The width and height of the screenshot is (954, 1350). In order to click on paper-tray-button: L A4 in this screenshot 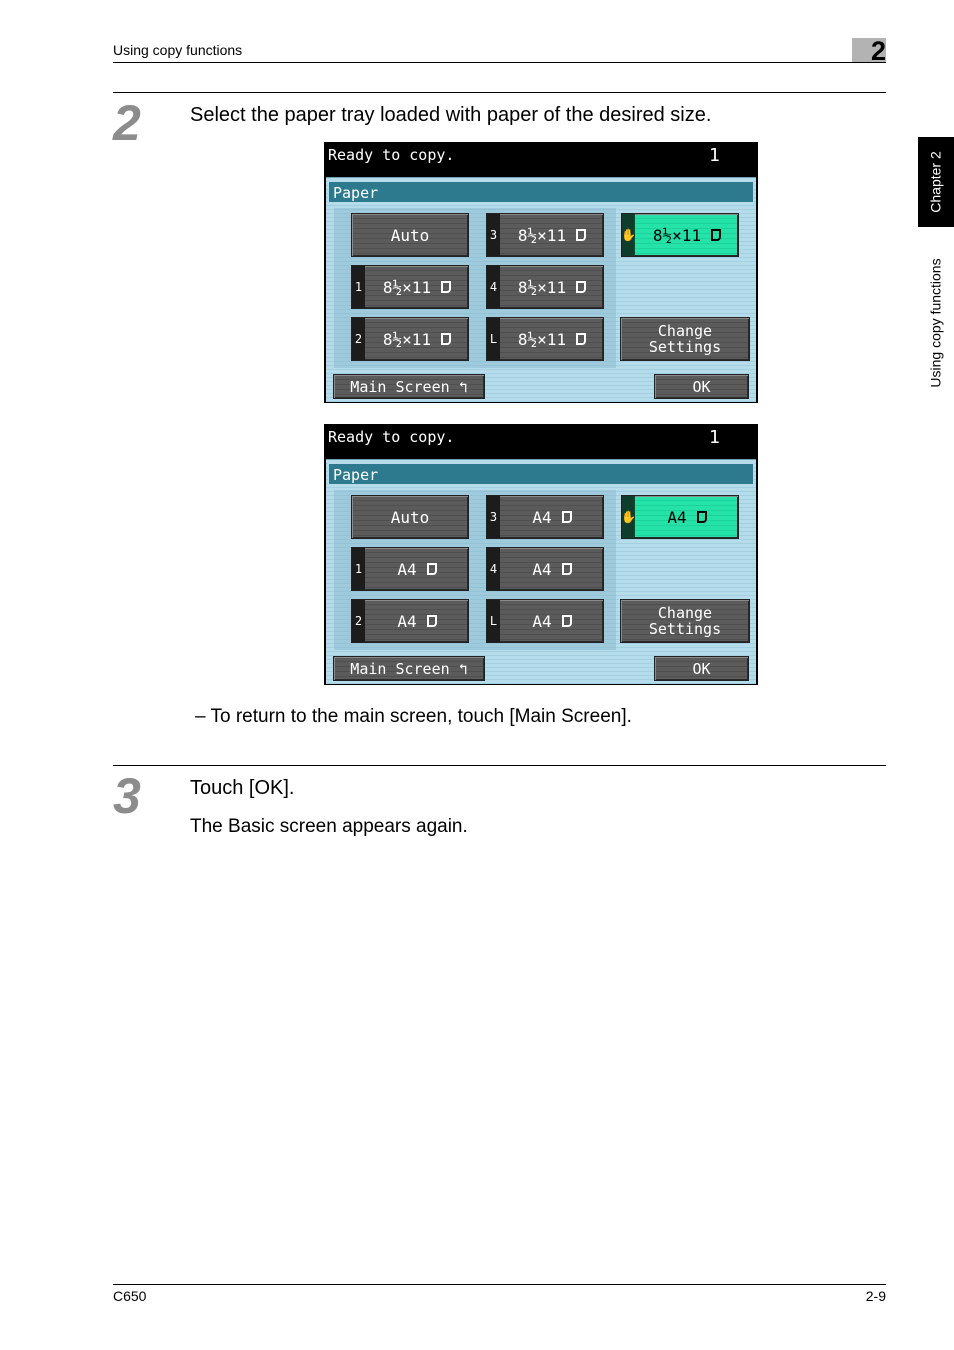, I will do `click(545, 621)`.